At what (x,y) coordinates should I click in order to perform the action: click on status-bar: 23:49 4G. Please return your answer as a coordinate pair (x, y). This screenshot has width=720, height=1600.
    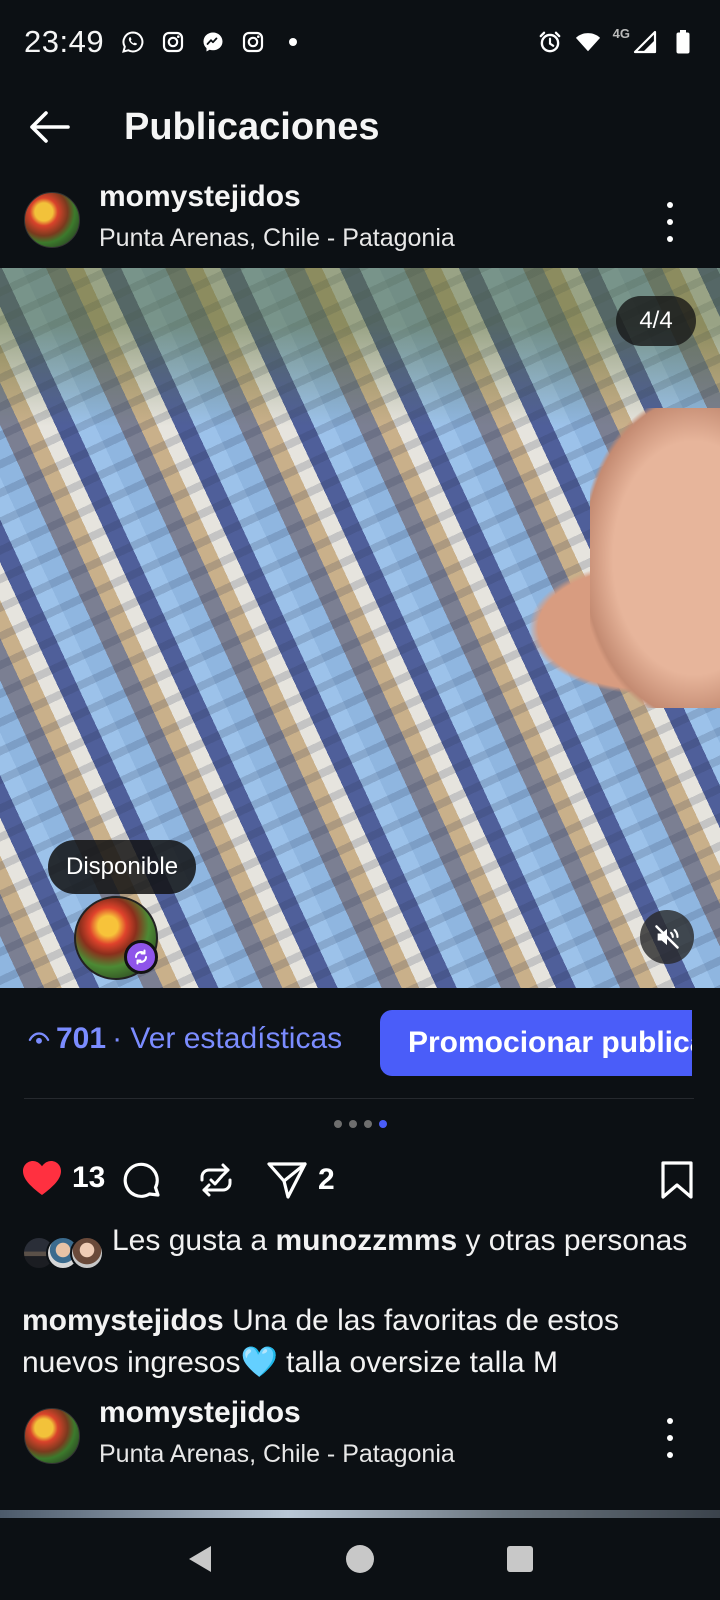
    Looking at the image, I should click on (360, 42).